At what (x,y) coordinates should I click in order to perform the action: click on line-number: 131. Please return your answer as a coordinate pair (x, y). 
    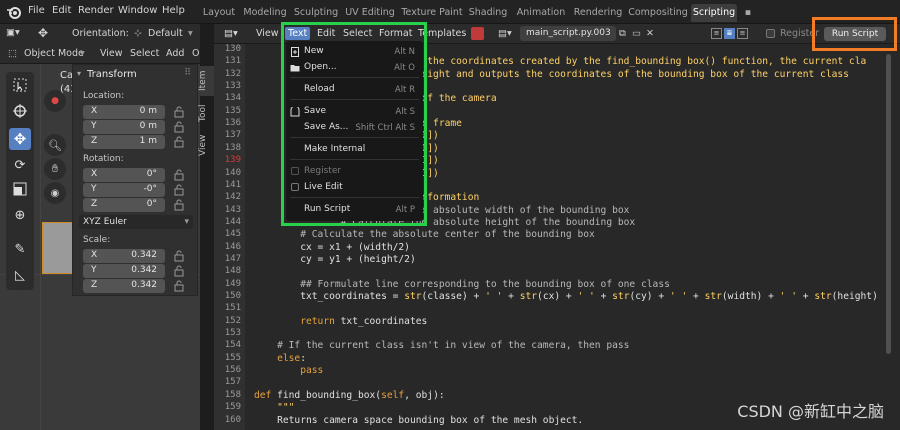
    Looking at the image, I should click on (232, 61).